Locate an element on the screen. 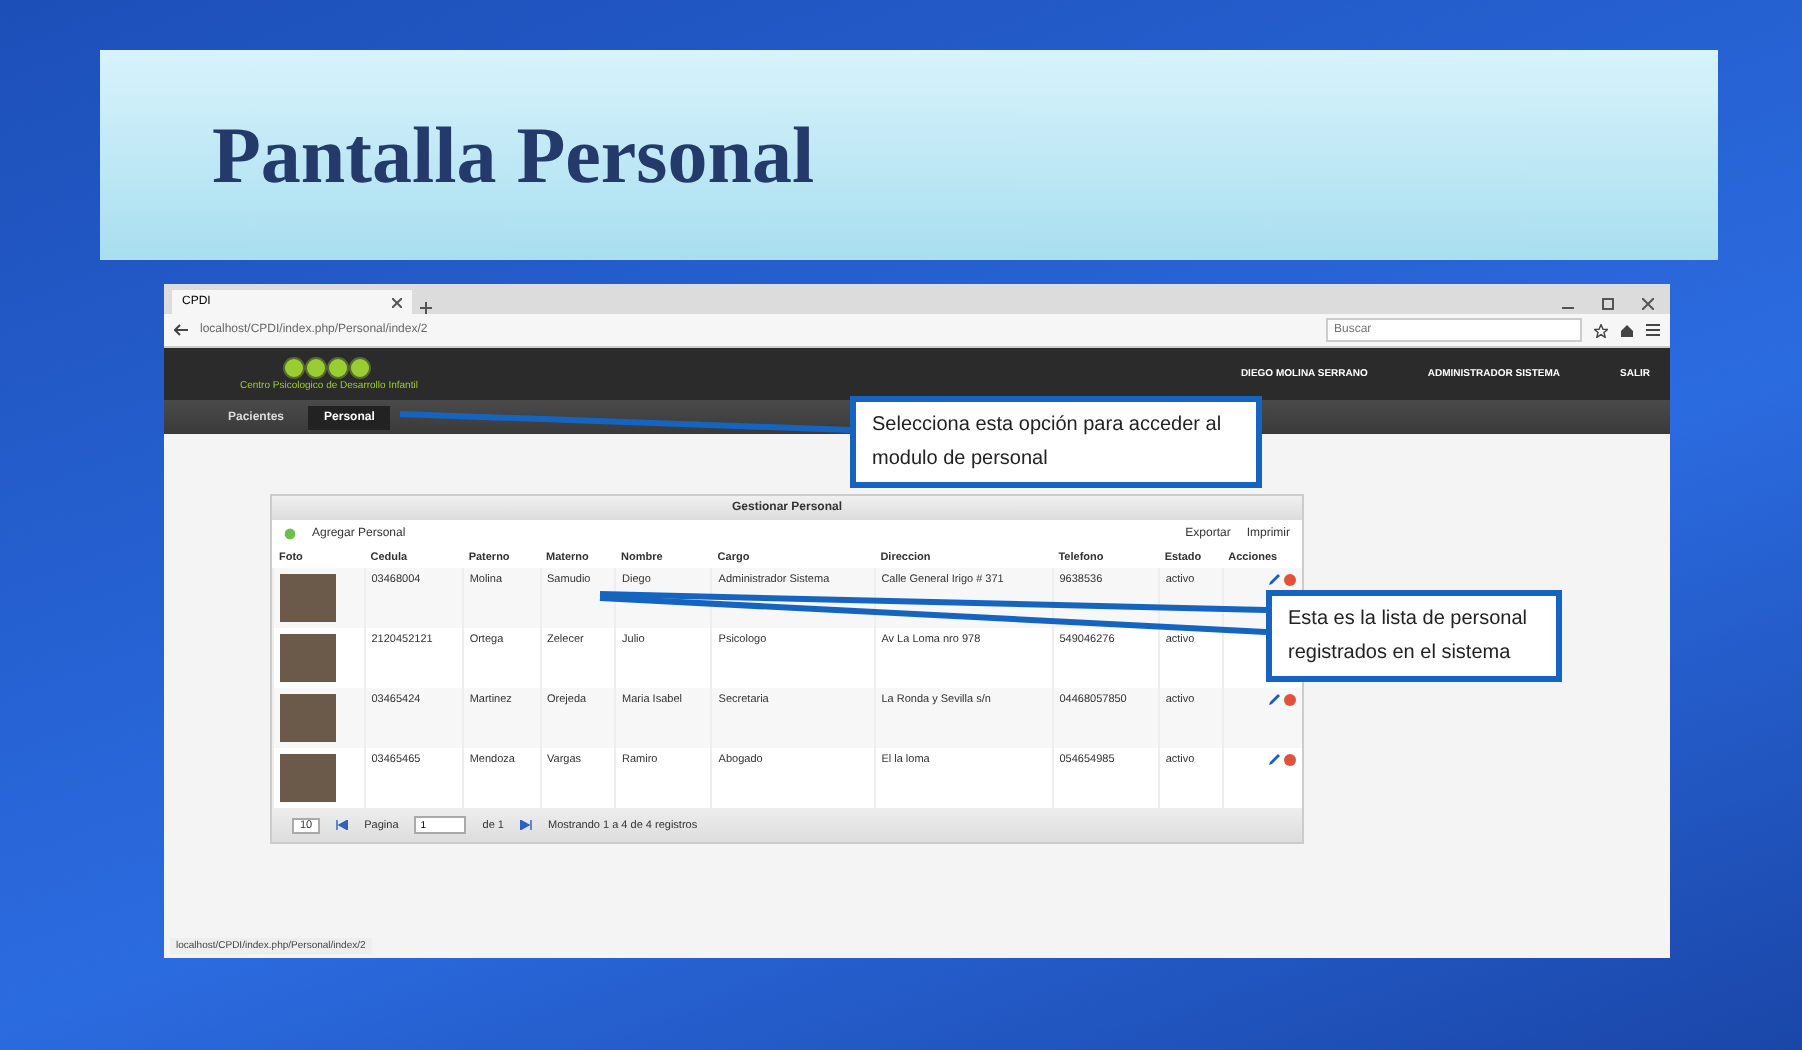 The height and width of the screenshot is (1050, 1802). plus-icon is located at coordinates (426, 308).